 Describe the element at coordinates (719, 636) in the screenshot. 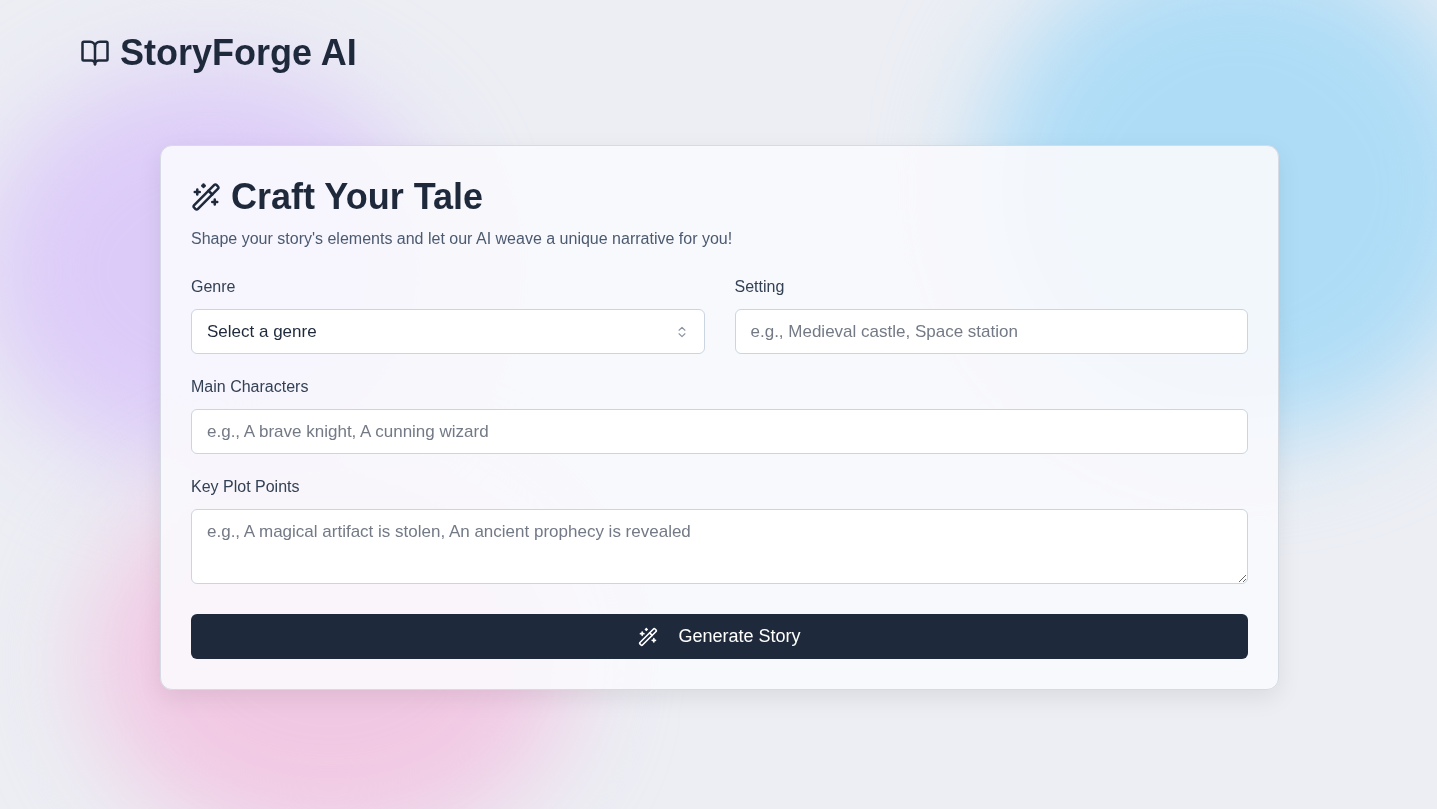

I see `generate-story-button: Generate Story` at that location.